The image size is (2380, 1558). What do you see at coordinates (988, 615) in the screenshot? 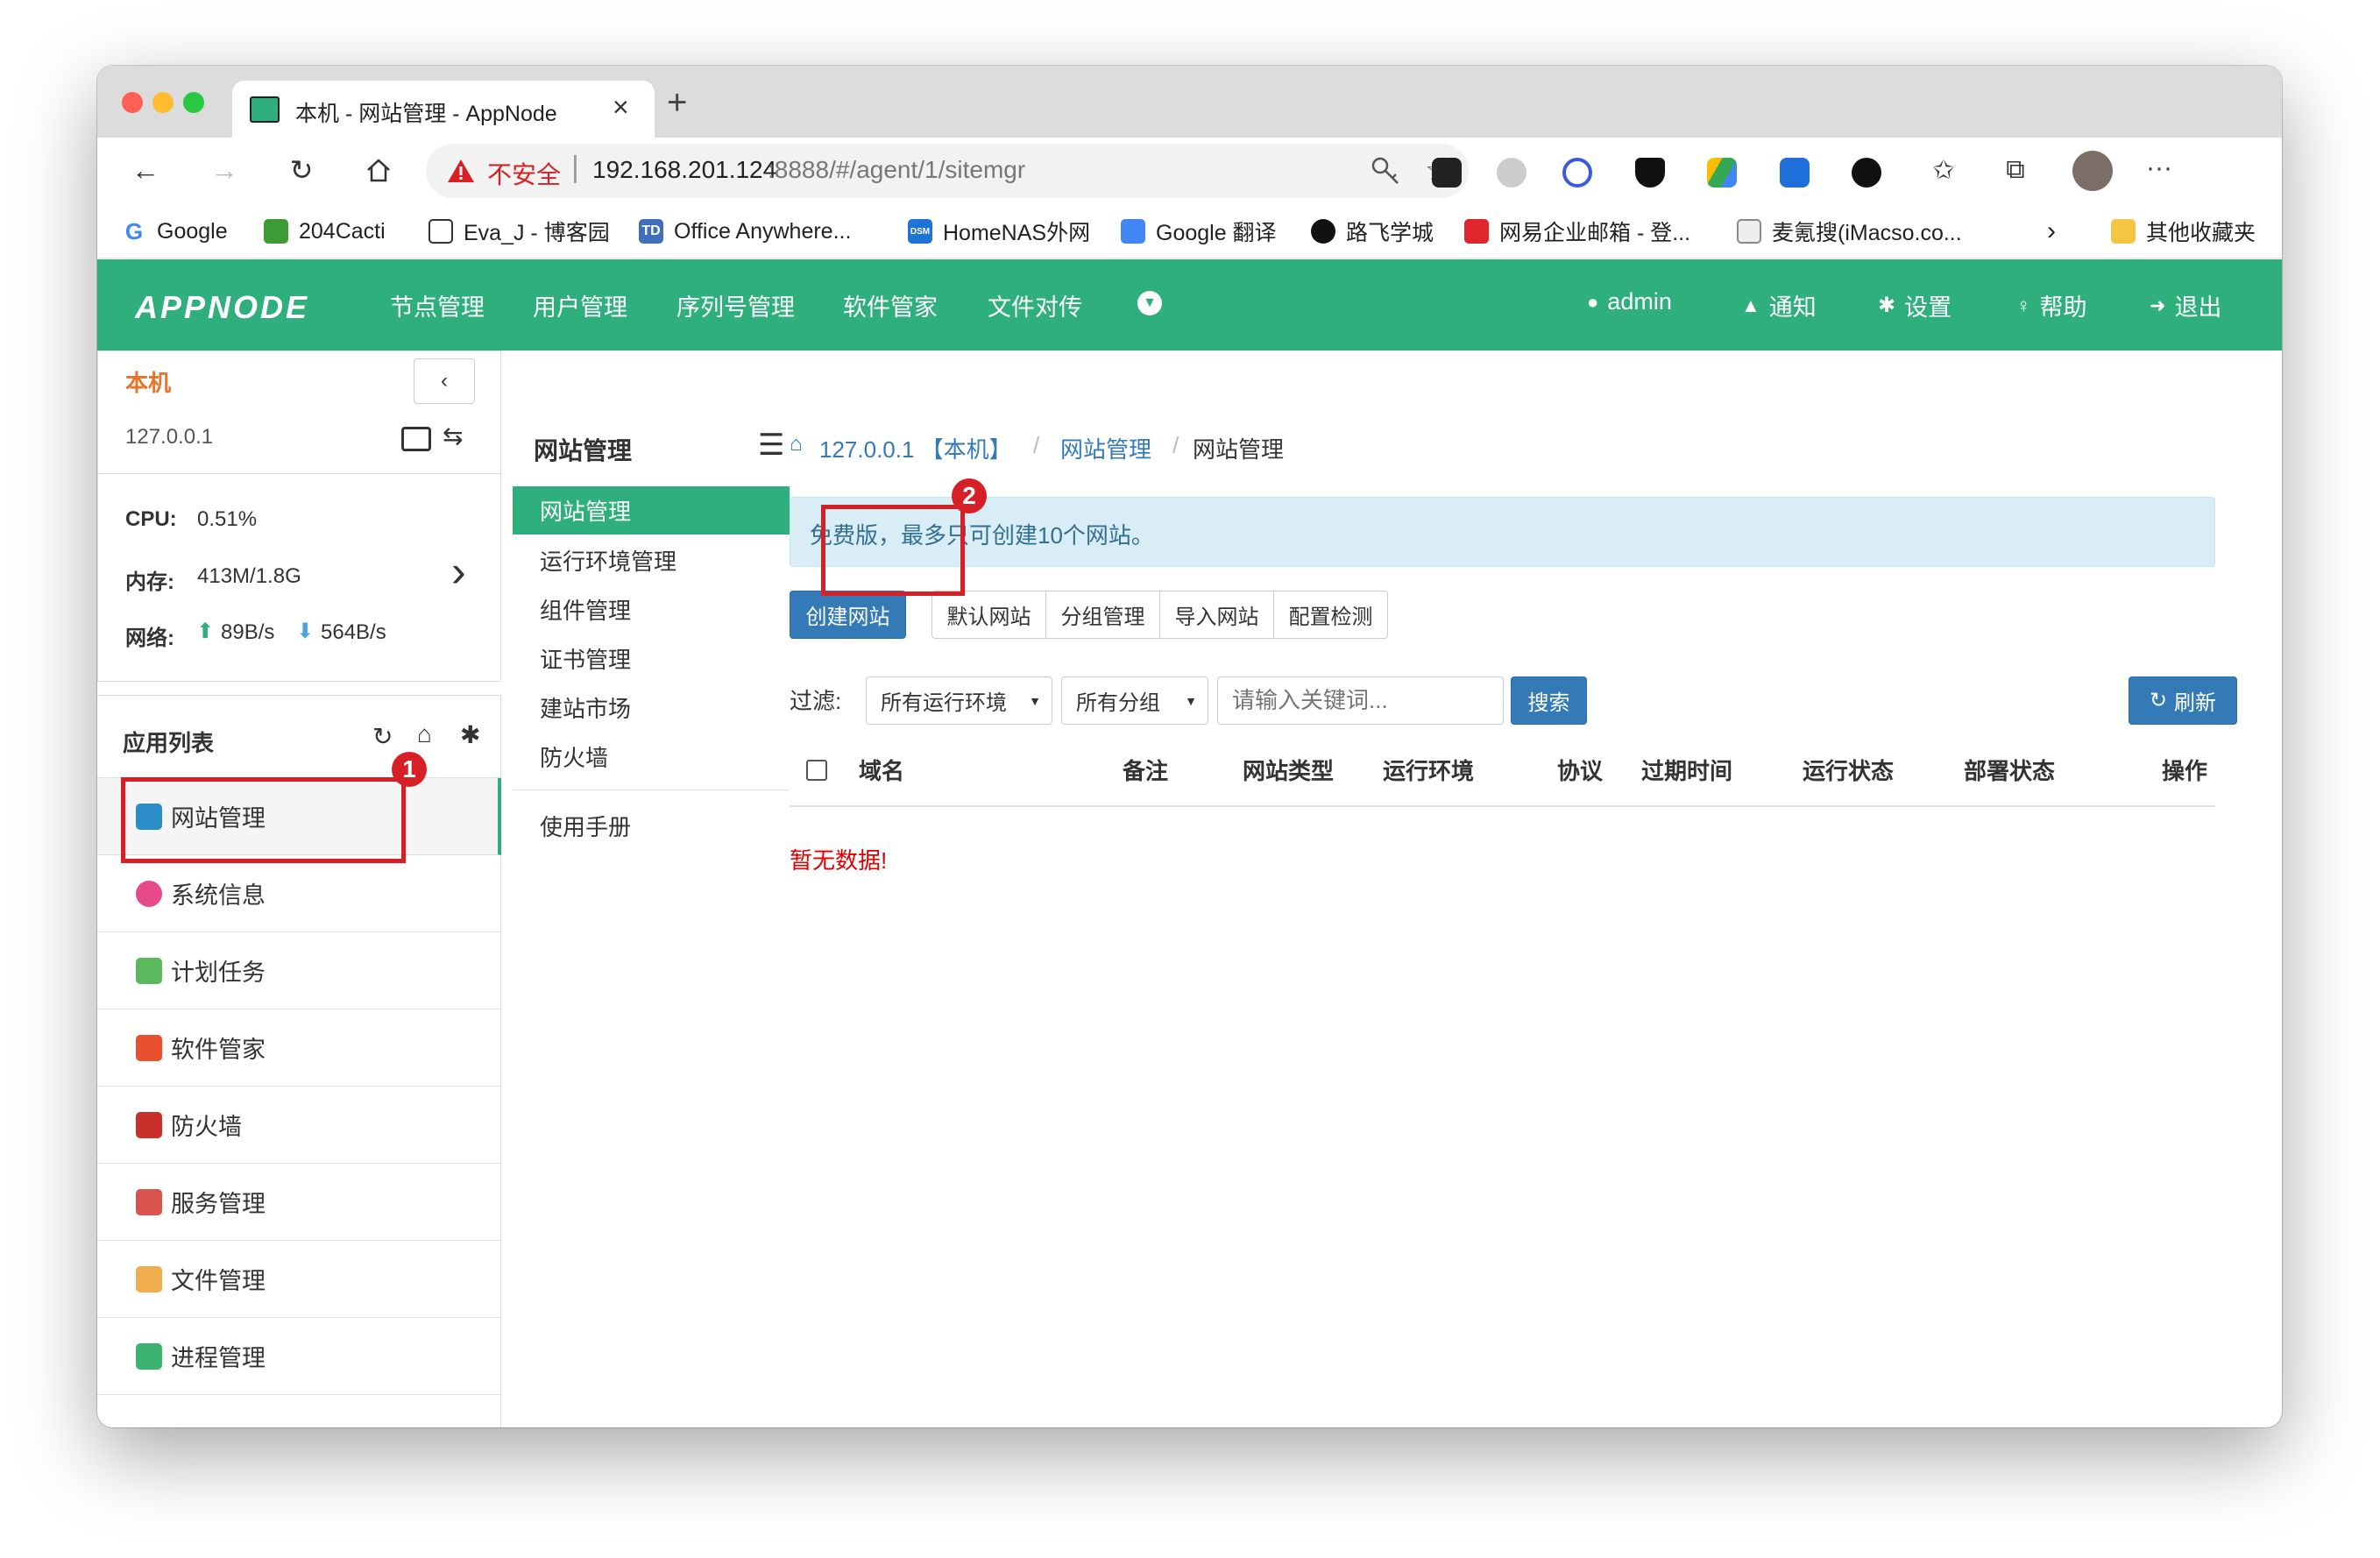
I see `default-site-button: 默认网站` at bounding box center [988, 615].